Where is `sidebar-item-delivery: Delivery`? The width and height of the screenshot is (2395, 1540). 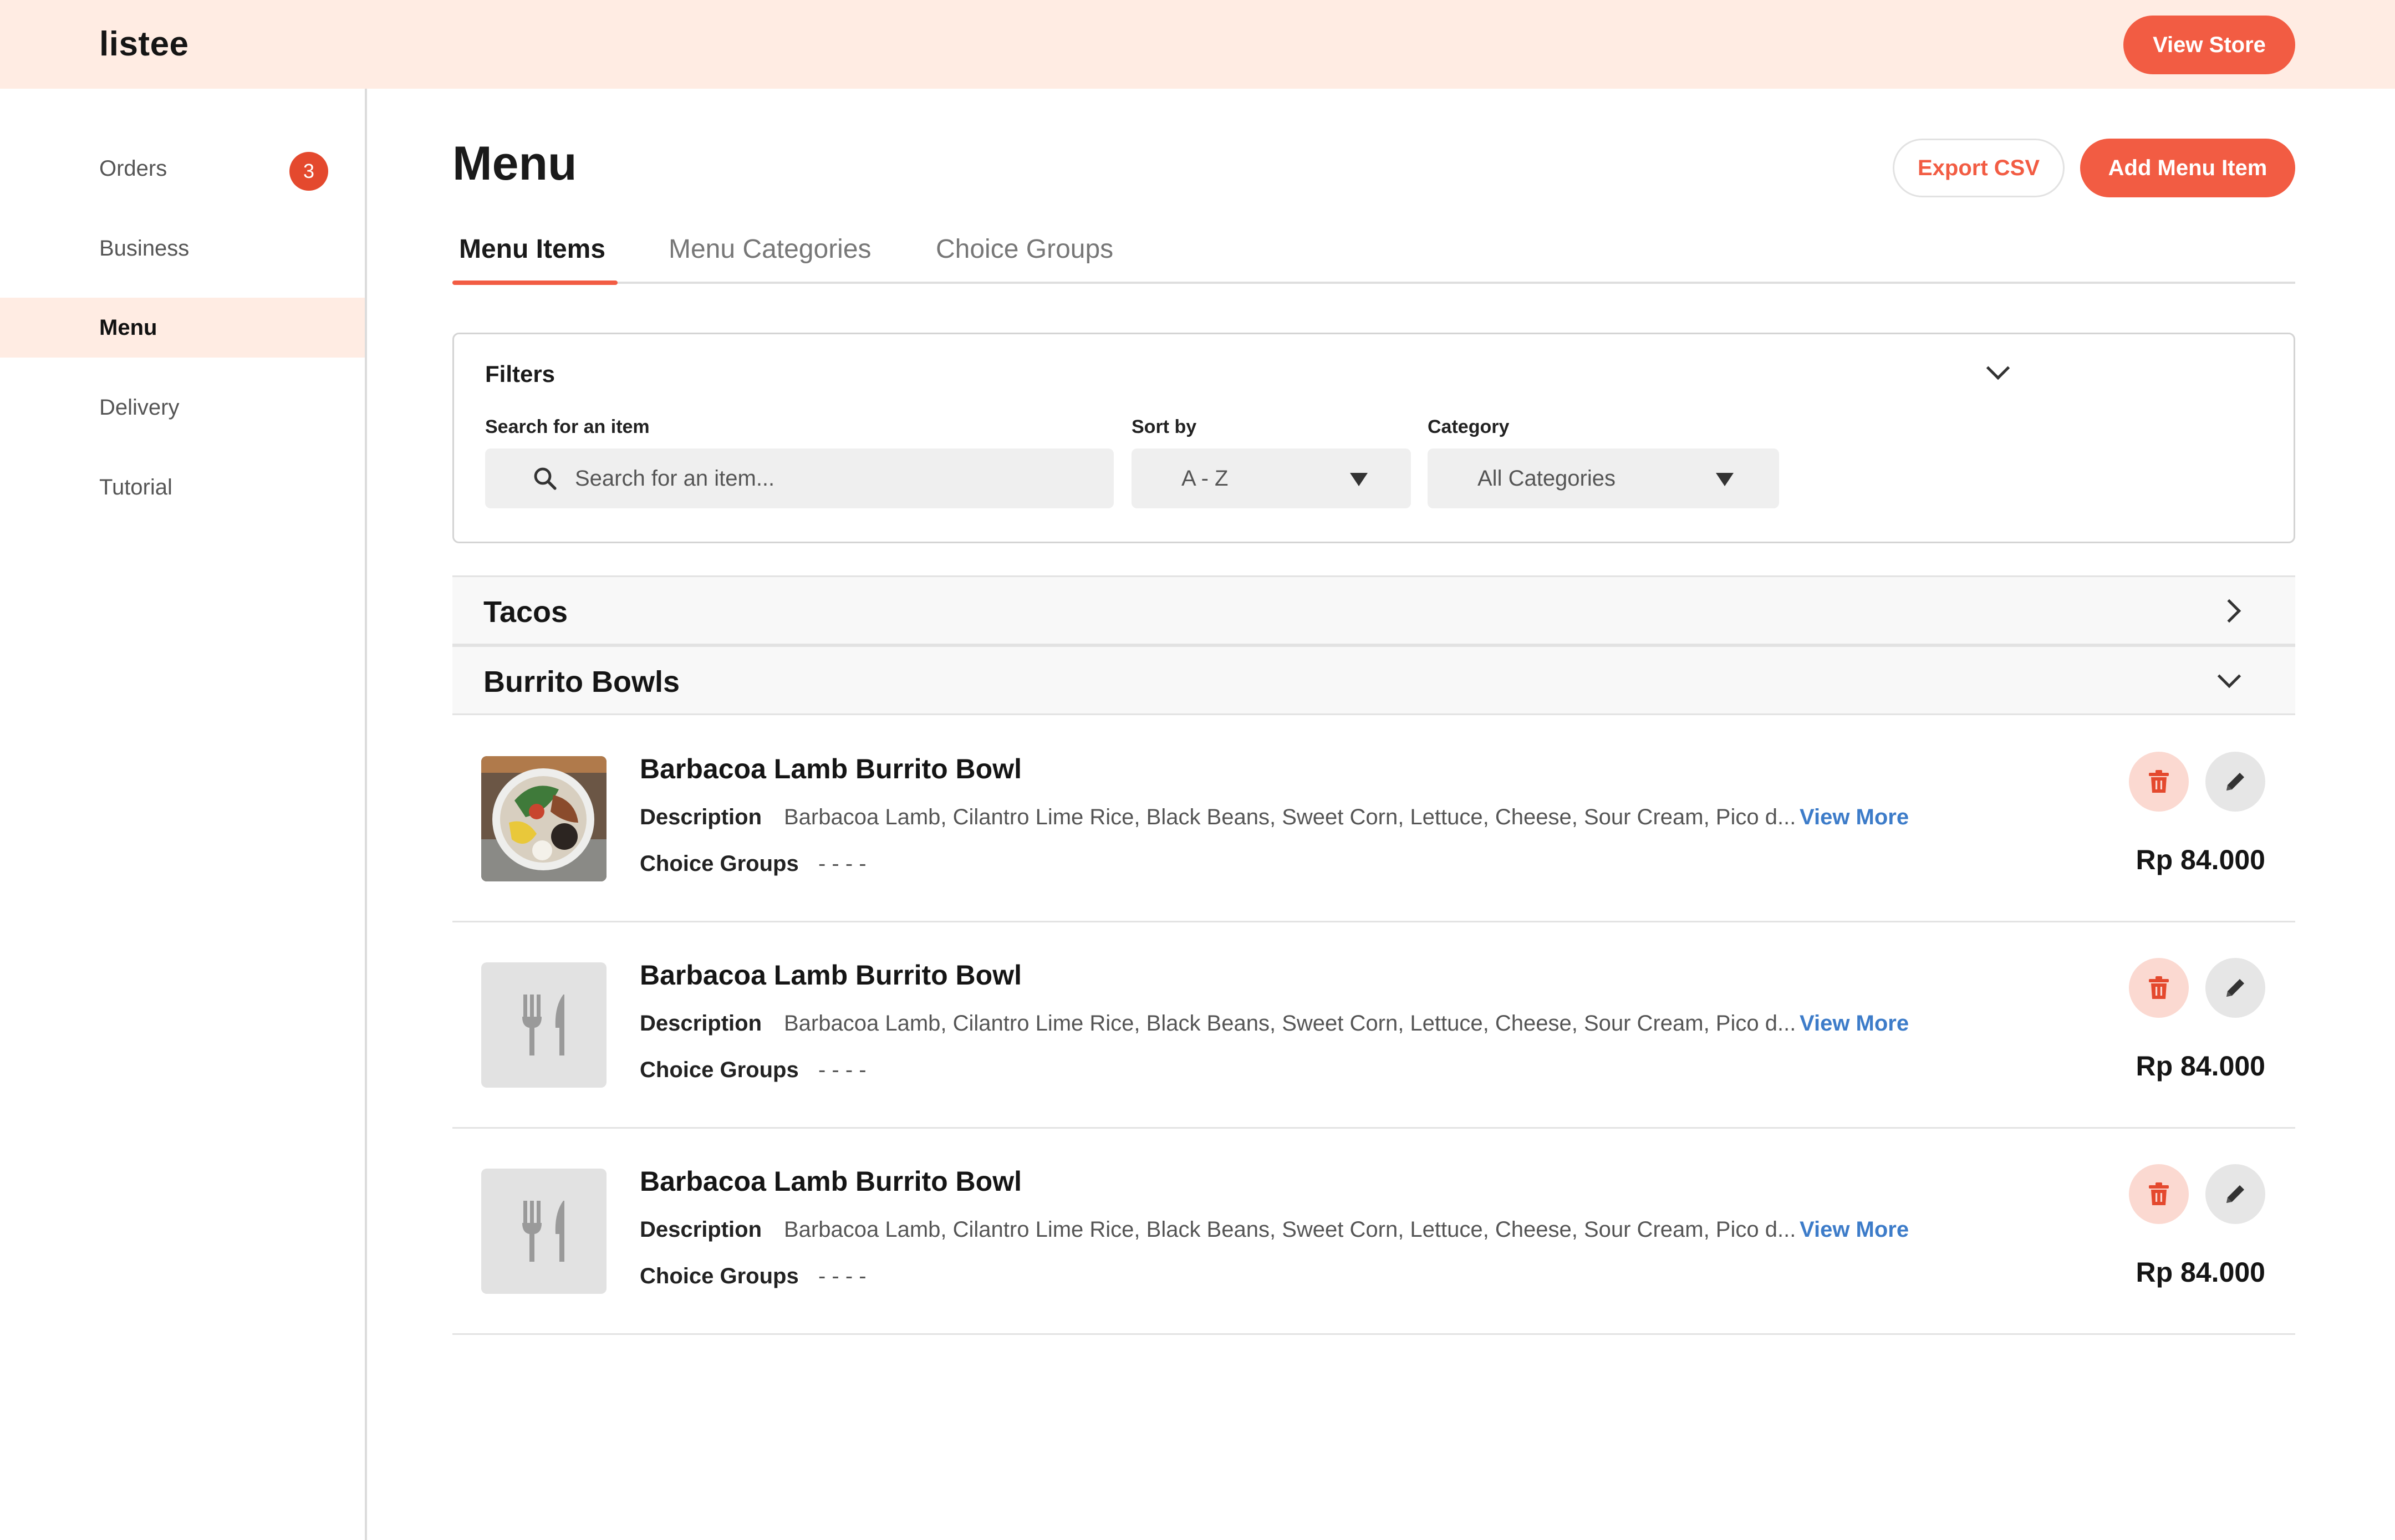 sidebar-item-delivery: Delivery is located at coordinates (182, 407).